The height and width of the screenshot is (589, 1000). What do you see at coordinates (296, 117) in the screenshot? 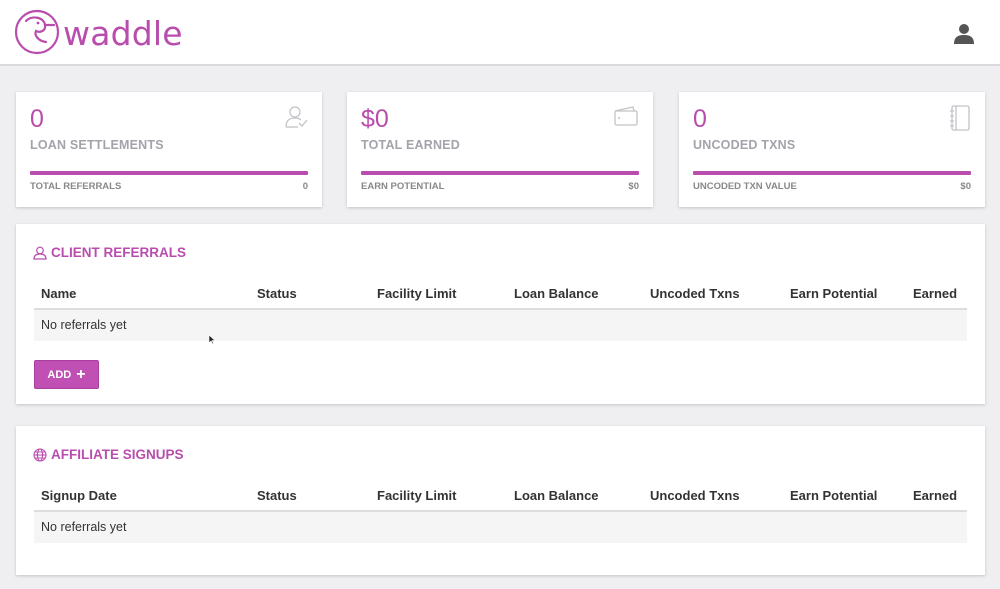
I see `user-check-icon` at bounding box center [296, 117].